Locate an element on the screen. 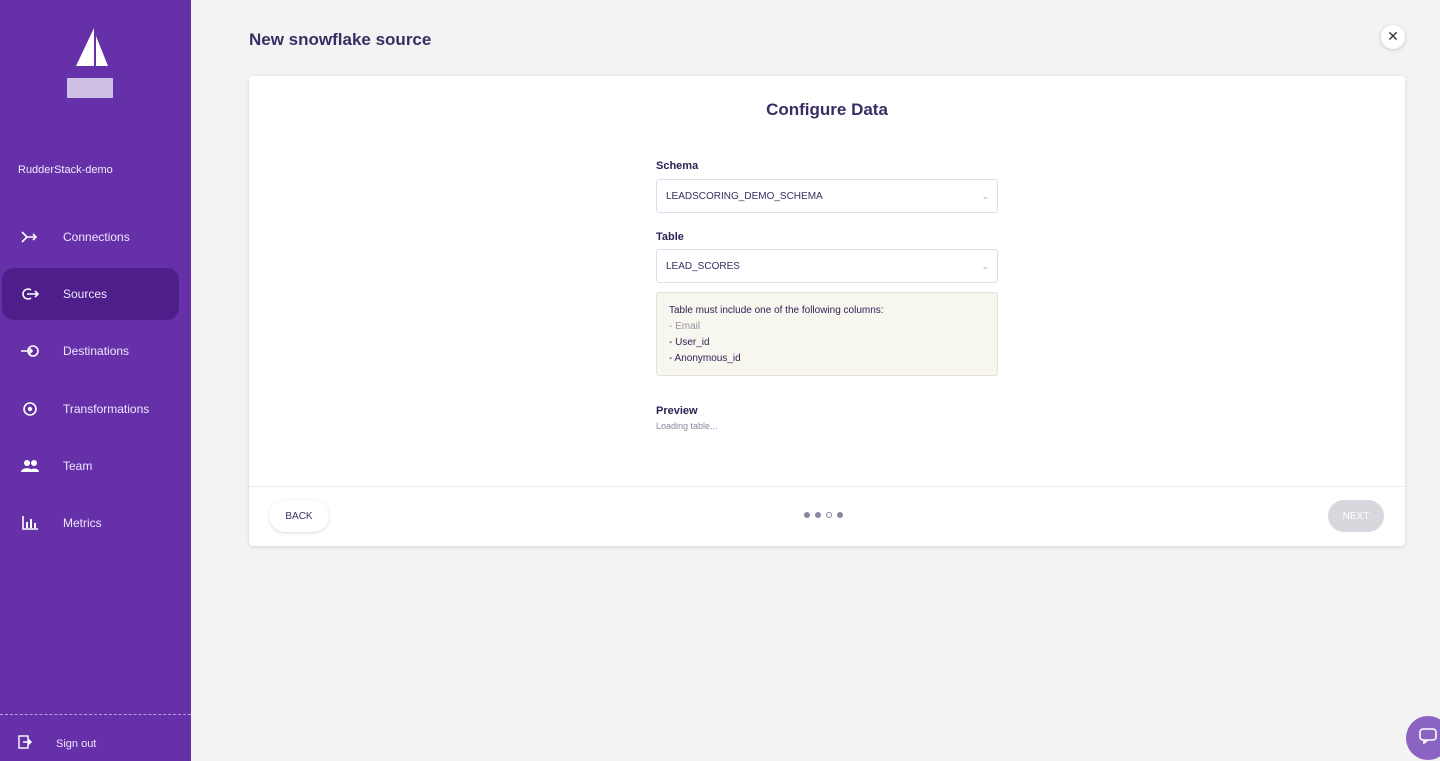  metrics-icon is located at coordinates (30, 523).